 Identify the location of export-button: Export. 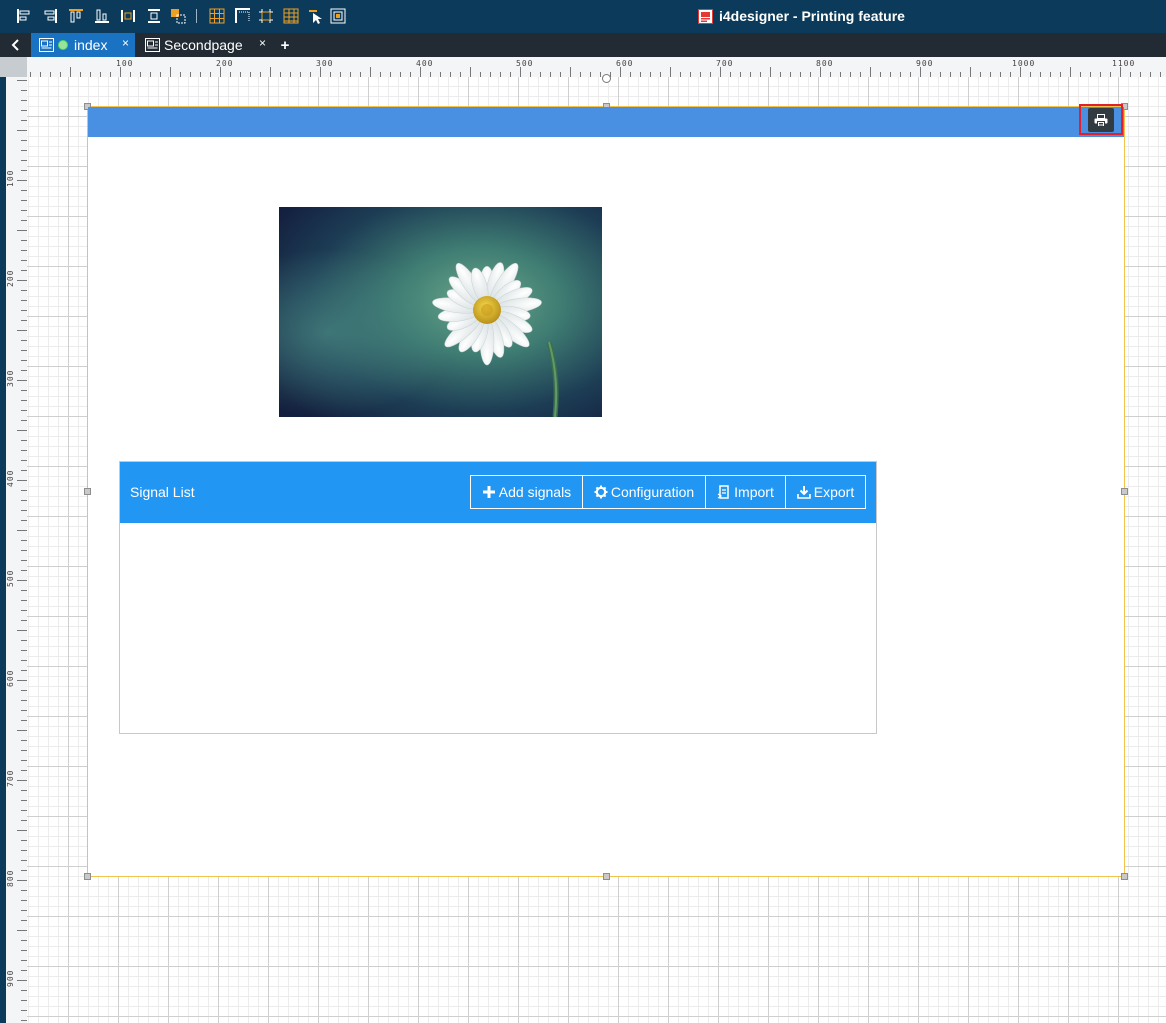
(825, 492).